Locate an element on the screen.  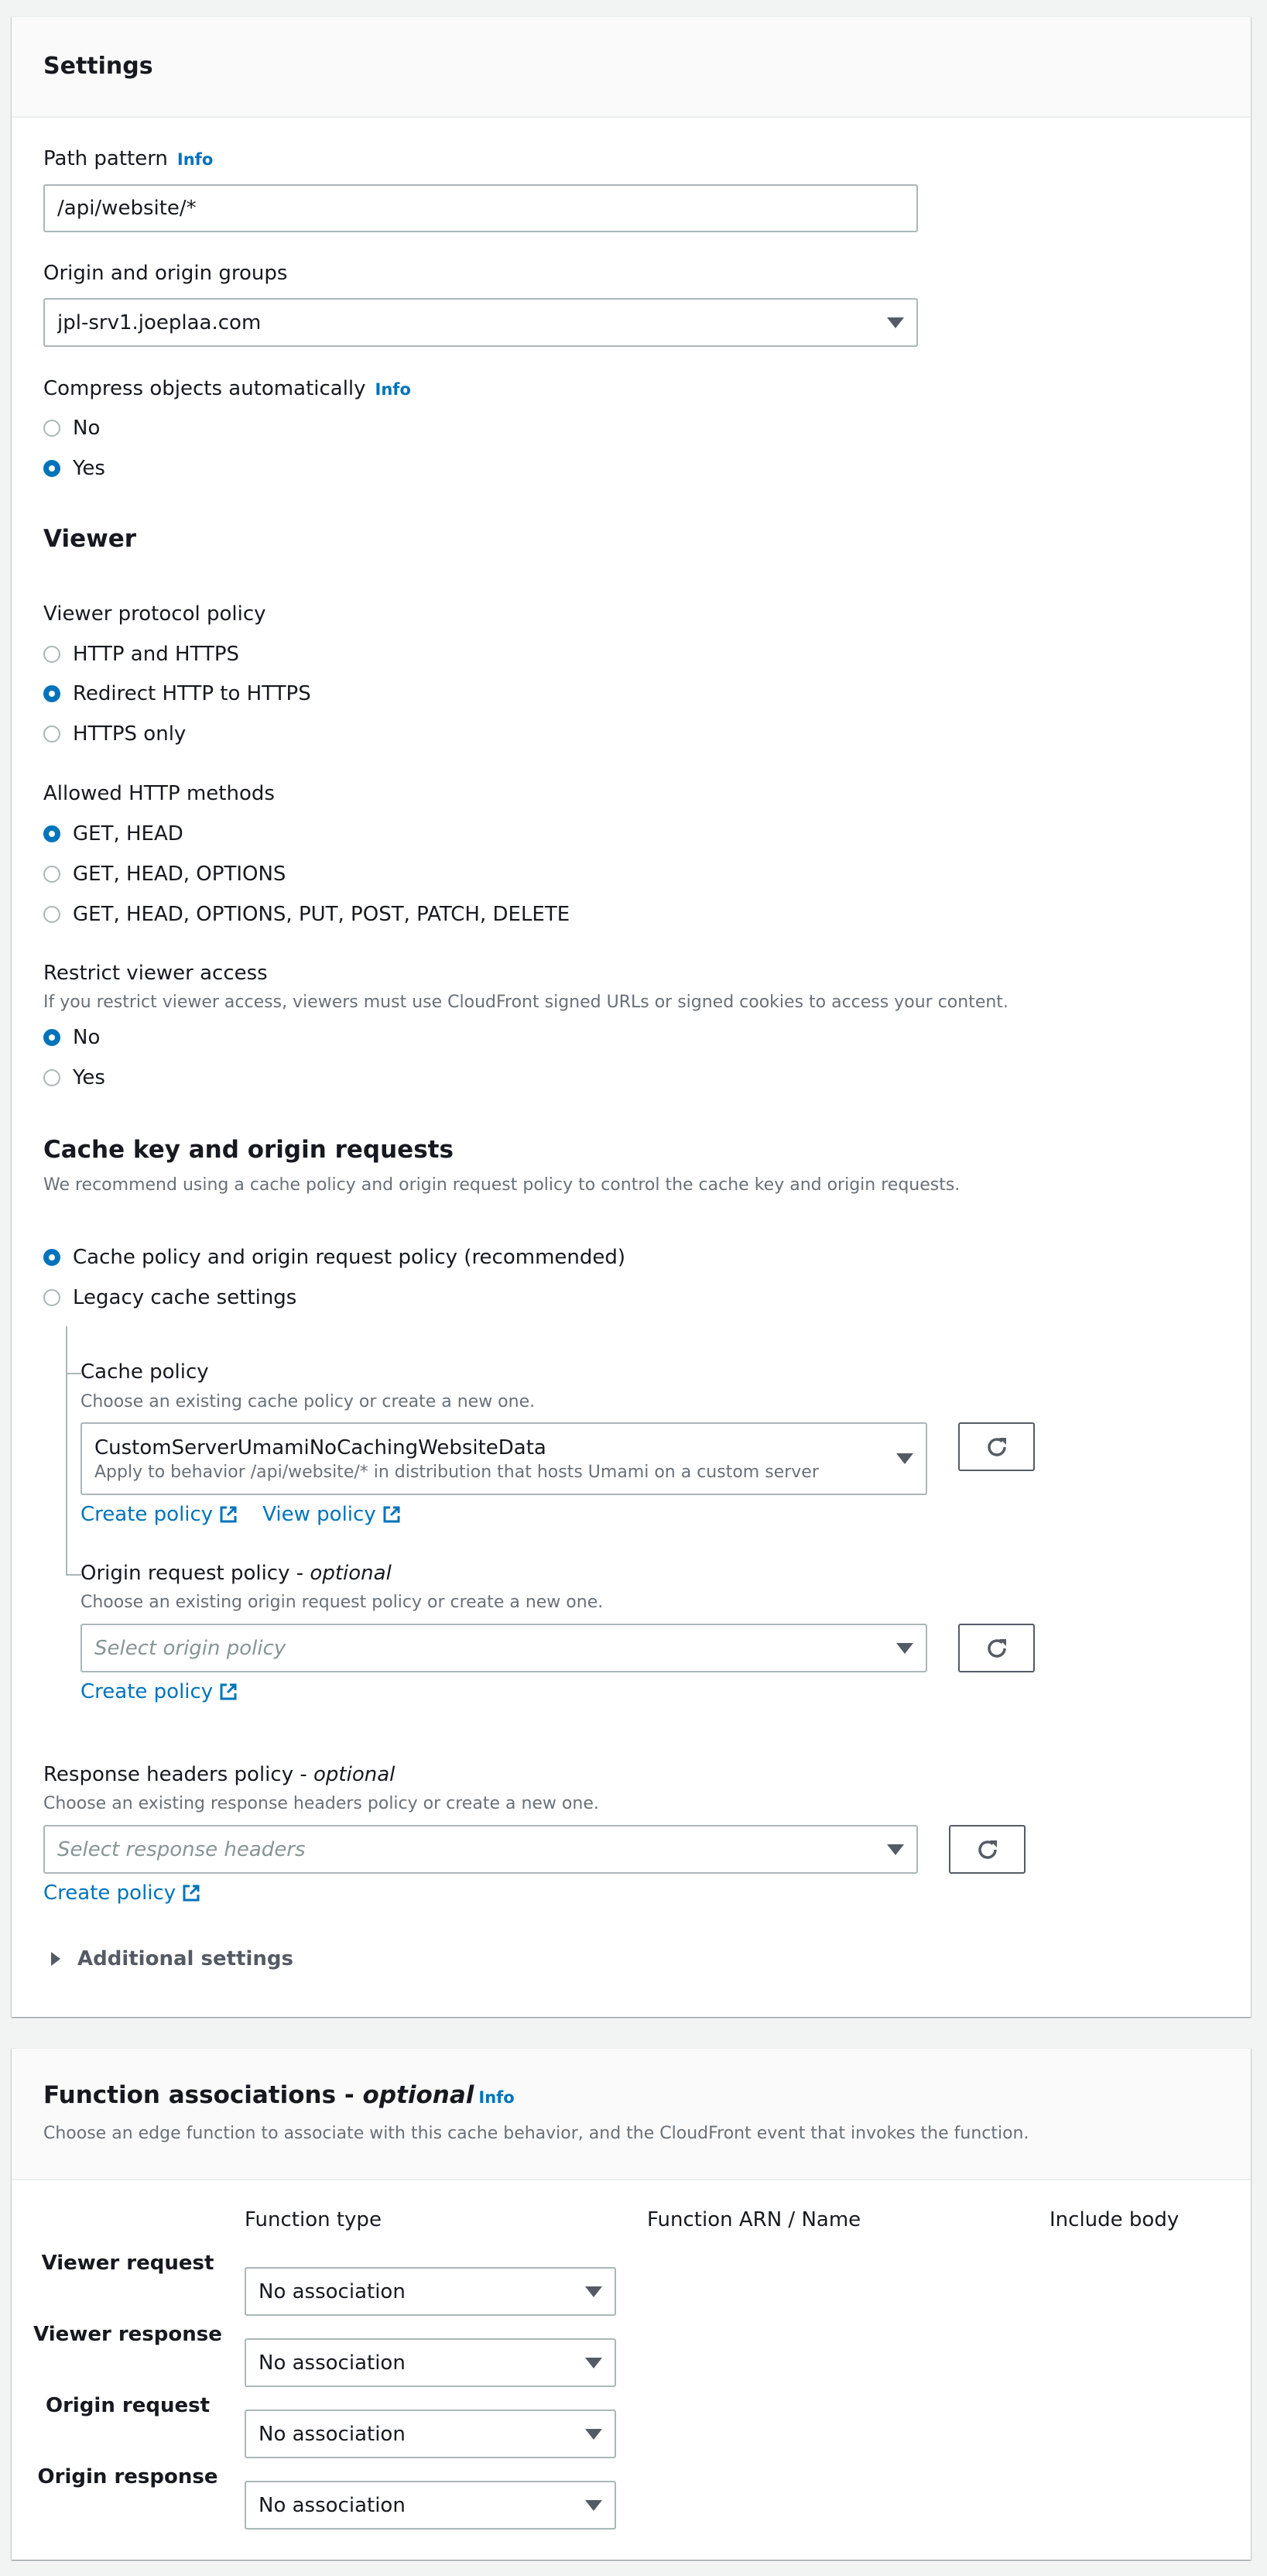
response-headers-refresh-button is located at coordinates (988, 1849).